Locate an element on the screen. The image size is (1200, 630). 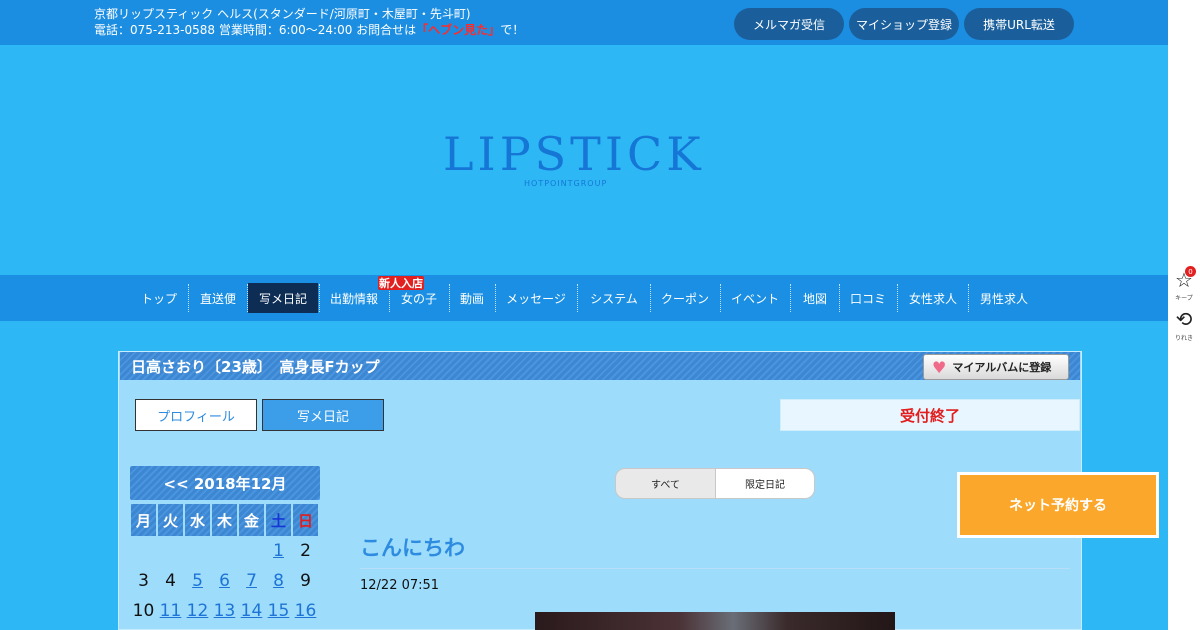
calendar-day: 12 is located at coordinates (197, 611).